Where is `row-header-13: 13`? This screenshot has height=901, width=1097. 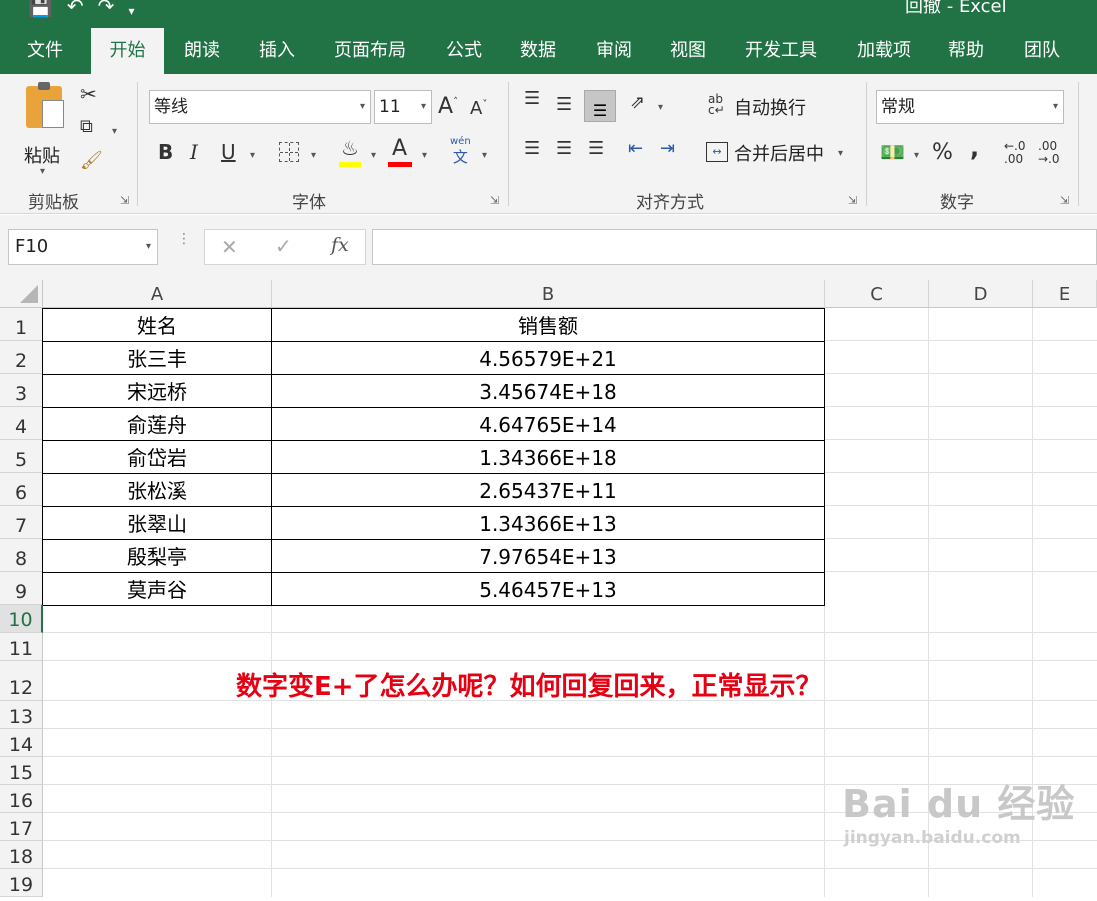
row-header-13: 13 is located at coordinates (21, 715).